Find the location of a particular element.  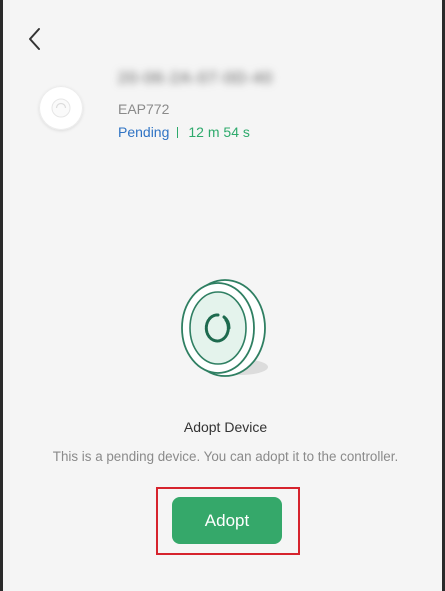

device-avatar is located at coordinates (61, 108).